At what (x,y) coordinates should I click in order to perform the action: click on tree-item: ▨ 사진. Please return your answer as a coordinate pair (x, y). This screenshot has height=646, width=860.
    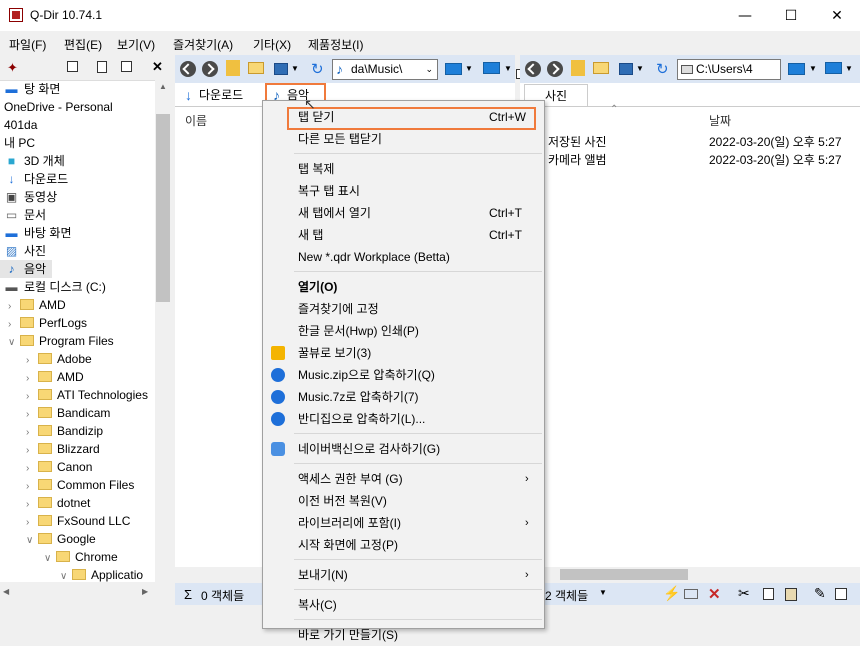
    Looking at the image, I should click on (25, 251).